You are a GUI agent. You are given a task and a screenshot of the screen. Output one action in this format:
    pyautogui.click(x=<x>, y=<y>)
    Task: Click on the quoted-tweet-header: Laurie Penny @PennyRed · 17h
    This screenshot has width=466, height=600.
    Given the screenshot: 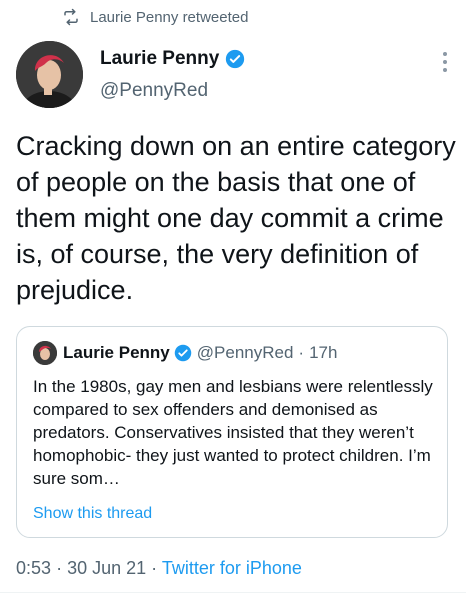 What is the action you would take?
    pyautogui.click(x=185, y=353)
    